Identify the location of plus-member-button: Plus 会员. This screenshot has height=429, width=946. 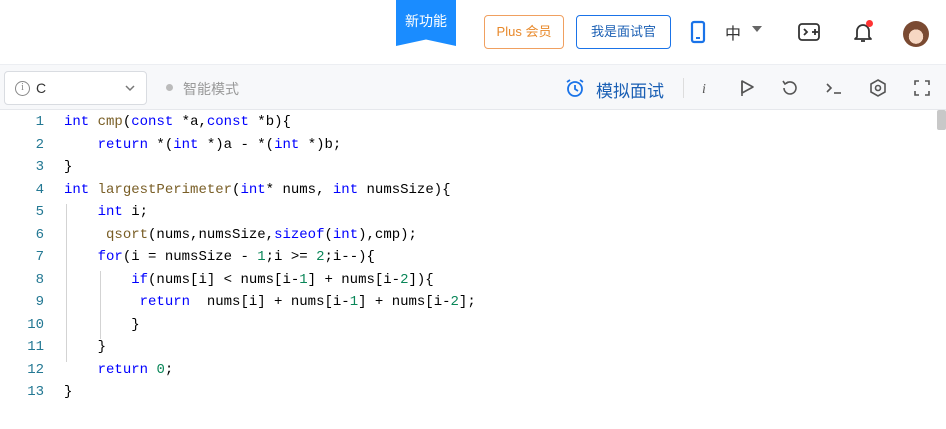
(524, 32).